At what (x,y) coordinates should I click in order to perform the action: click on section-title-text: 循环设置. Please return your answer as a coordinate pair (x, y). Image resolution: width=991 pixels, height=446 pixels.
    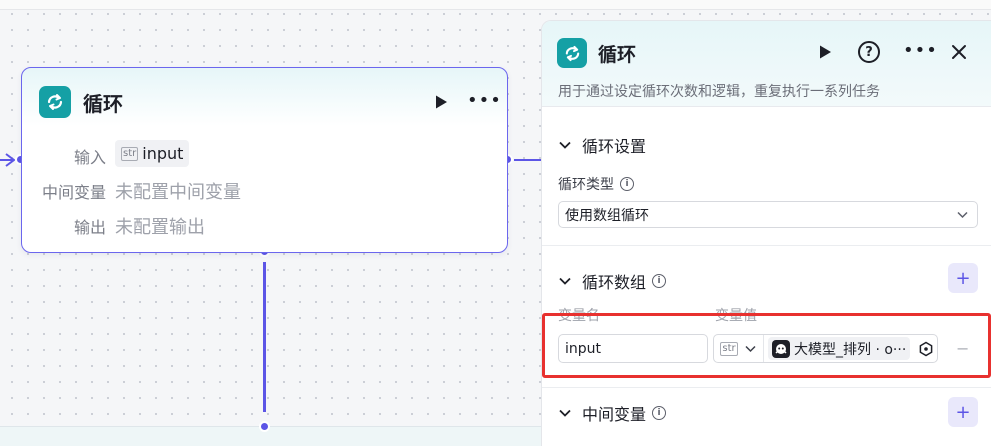
    Looking at the image, I should click on (614, 146).